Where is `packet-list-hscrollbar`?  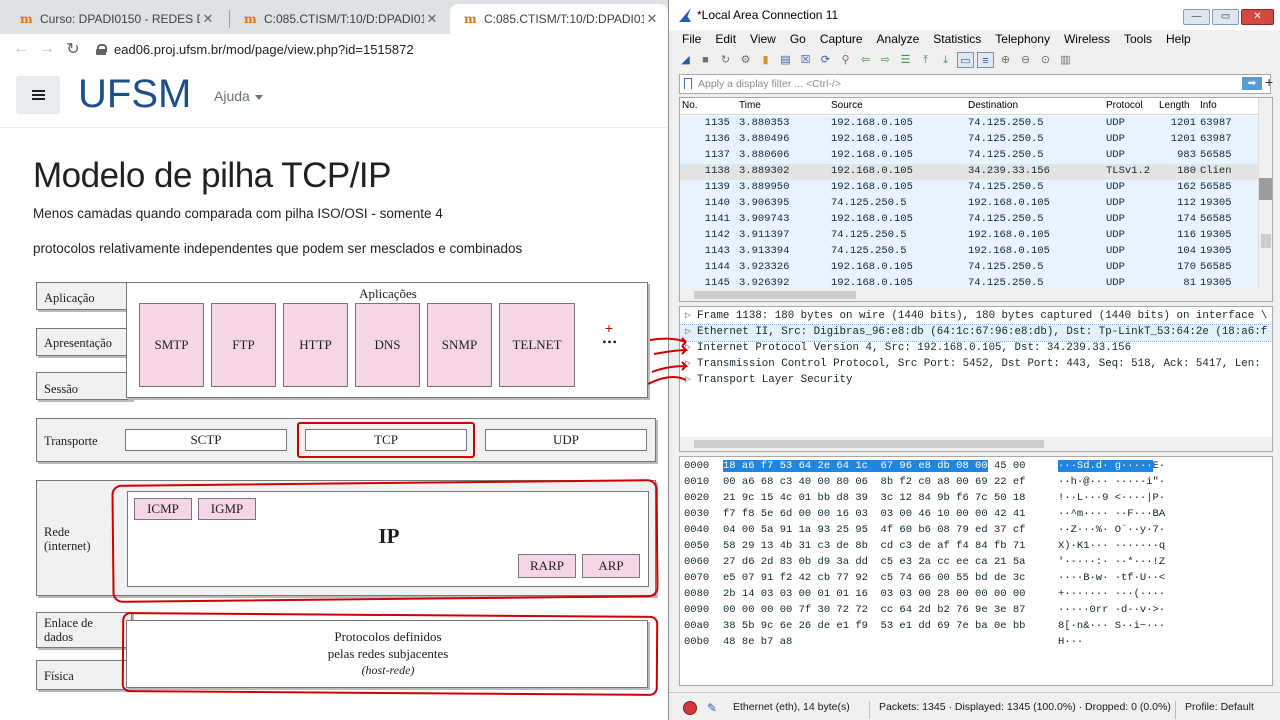 packet-list-hscrollbar is located at coordinates (970, 294).